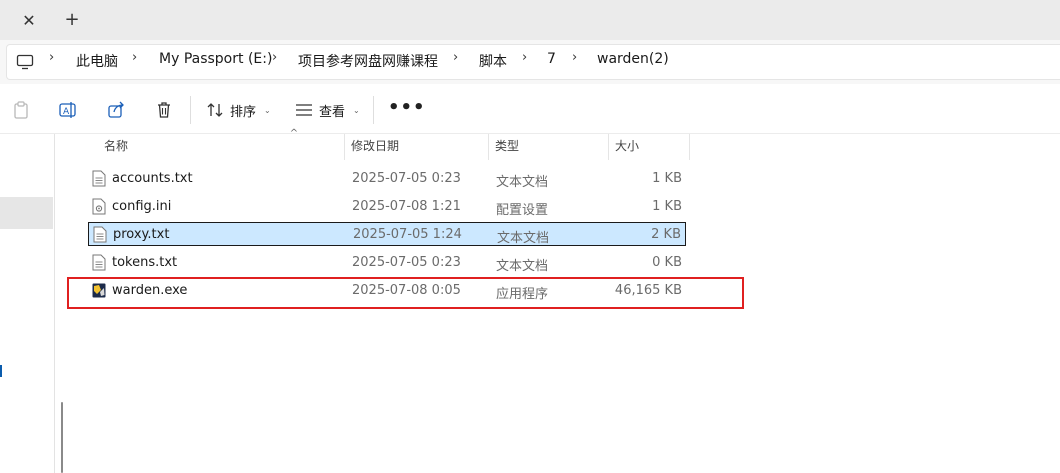 This screenshot has width=1060, height=473. I want to click on new-tab-button: +, so click(72, 20).